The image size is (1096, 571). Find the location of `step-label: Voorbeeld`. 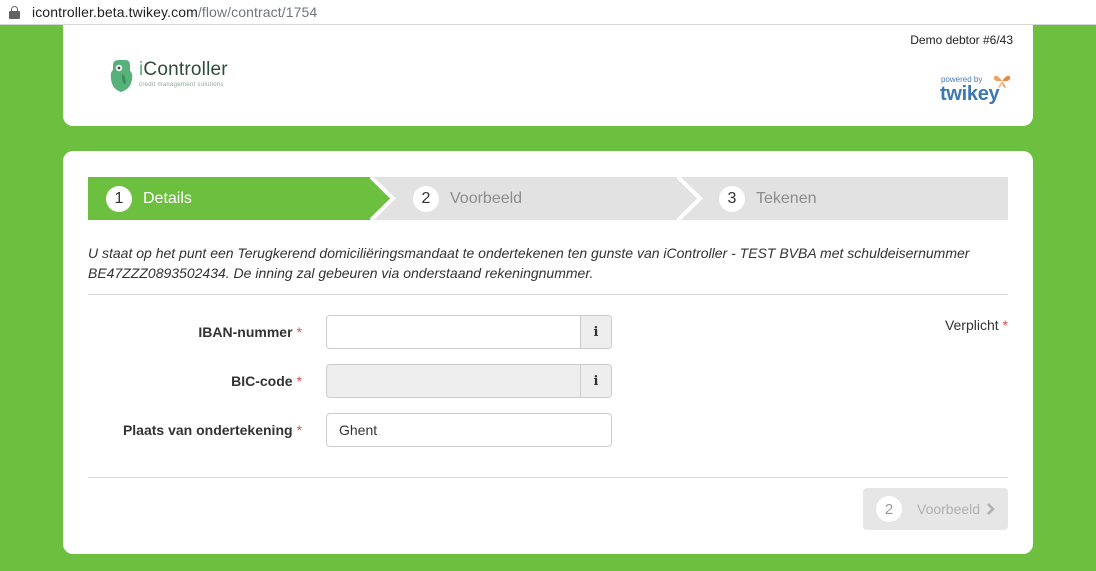

step-label: Voorbeeld is located at coordinates (486, 198).